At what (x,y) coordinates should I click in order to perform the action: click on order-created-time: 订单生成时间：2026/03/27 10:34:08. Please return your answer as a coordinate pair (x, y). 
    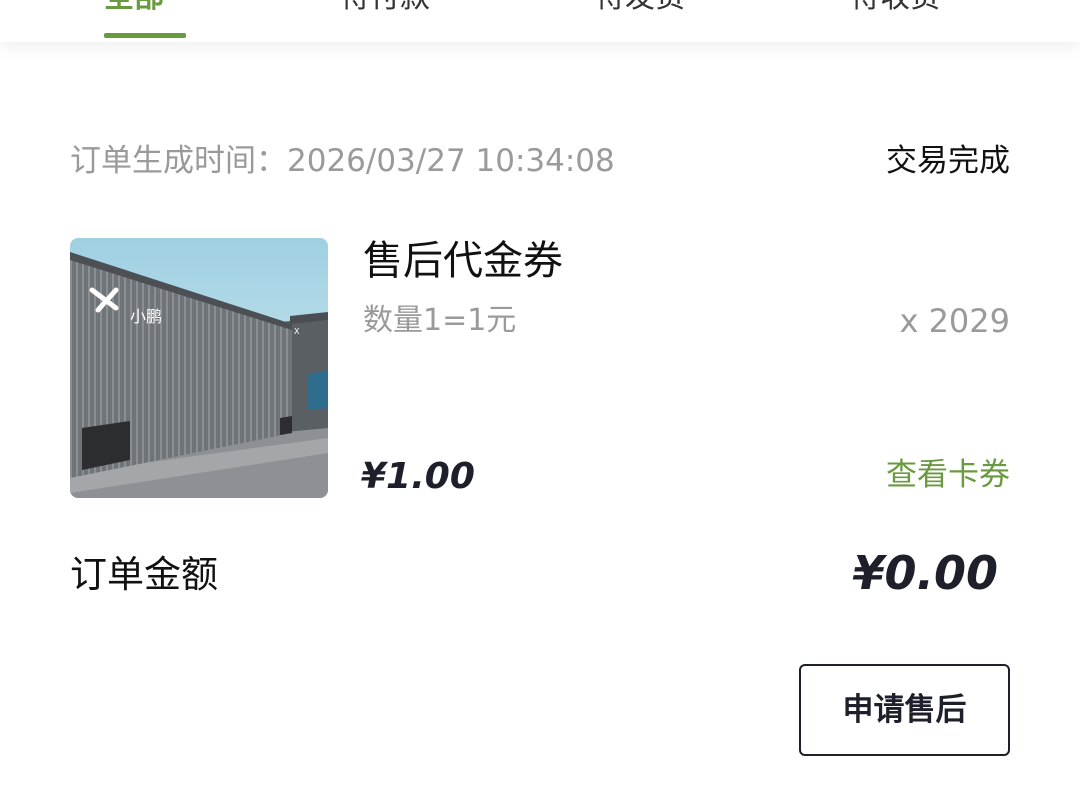
    Looking at the image, I should click on (342, 161).